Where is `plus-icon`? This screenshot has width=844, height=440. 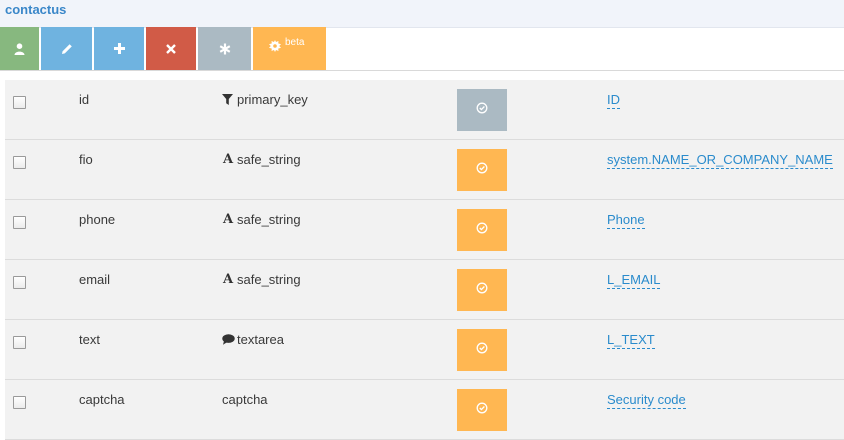
plus-icon is located at coordinates (119, 48).